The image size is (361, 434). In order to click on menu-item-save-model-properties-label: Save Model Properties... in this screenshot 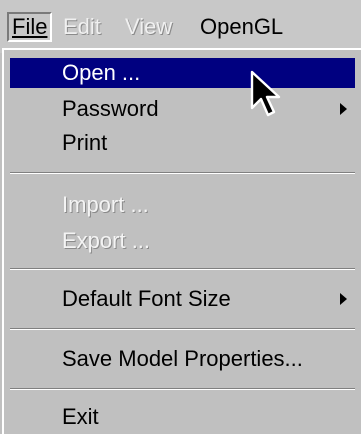, I will do `click(182, 358)`.